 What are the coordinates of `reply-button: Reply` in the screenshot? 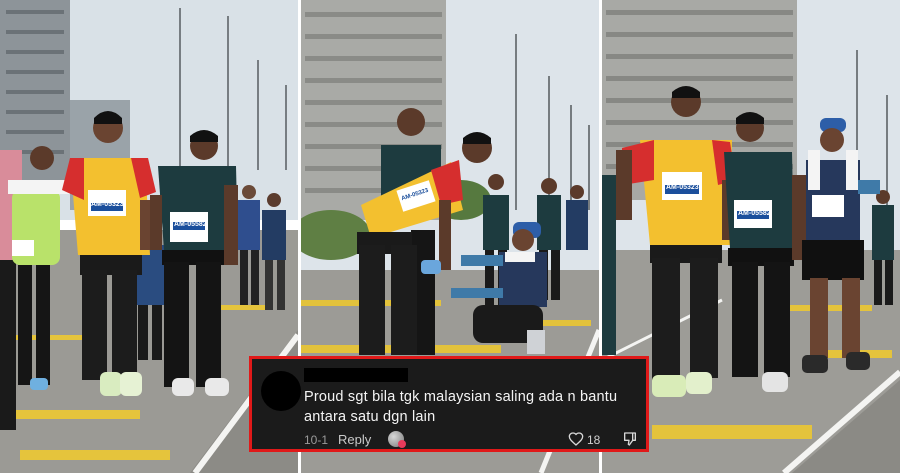 It's located at (354, 439).